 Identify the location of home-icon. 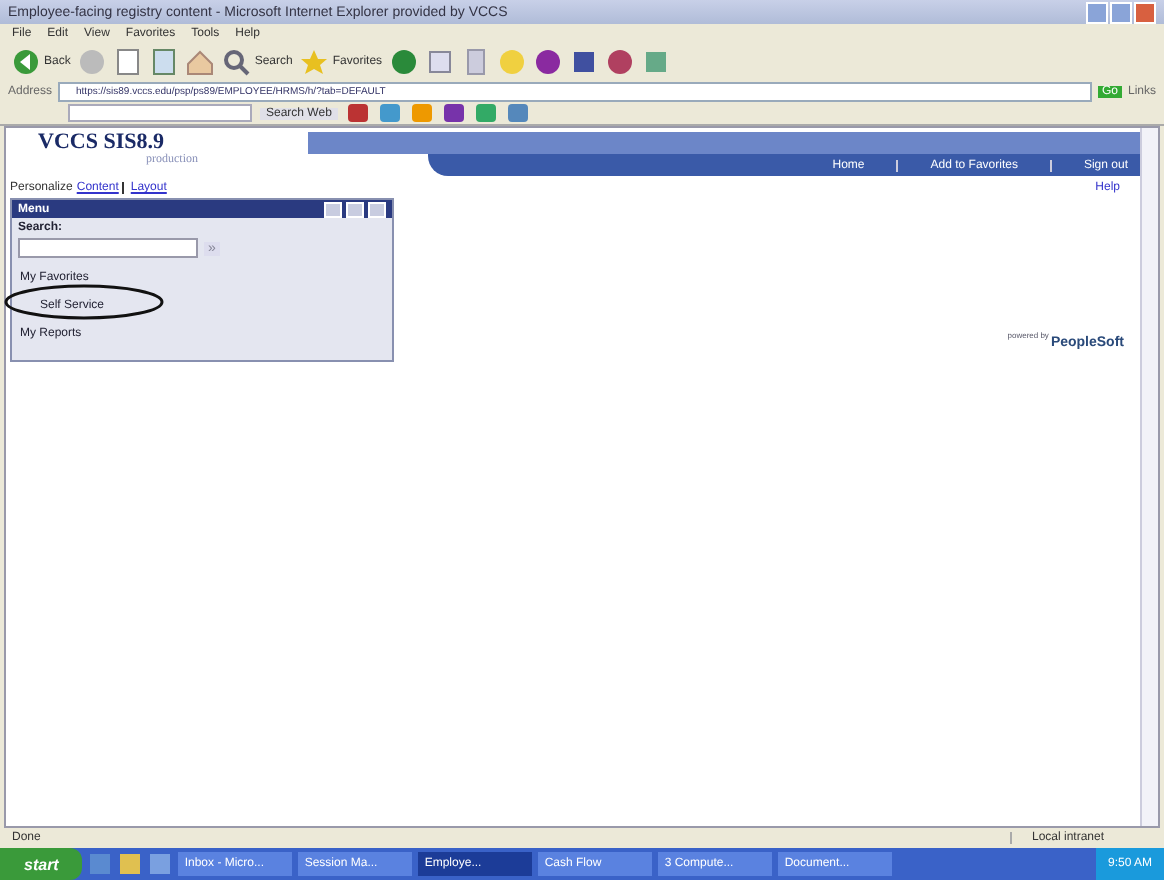
(200, 62).